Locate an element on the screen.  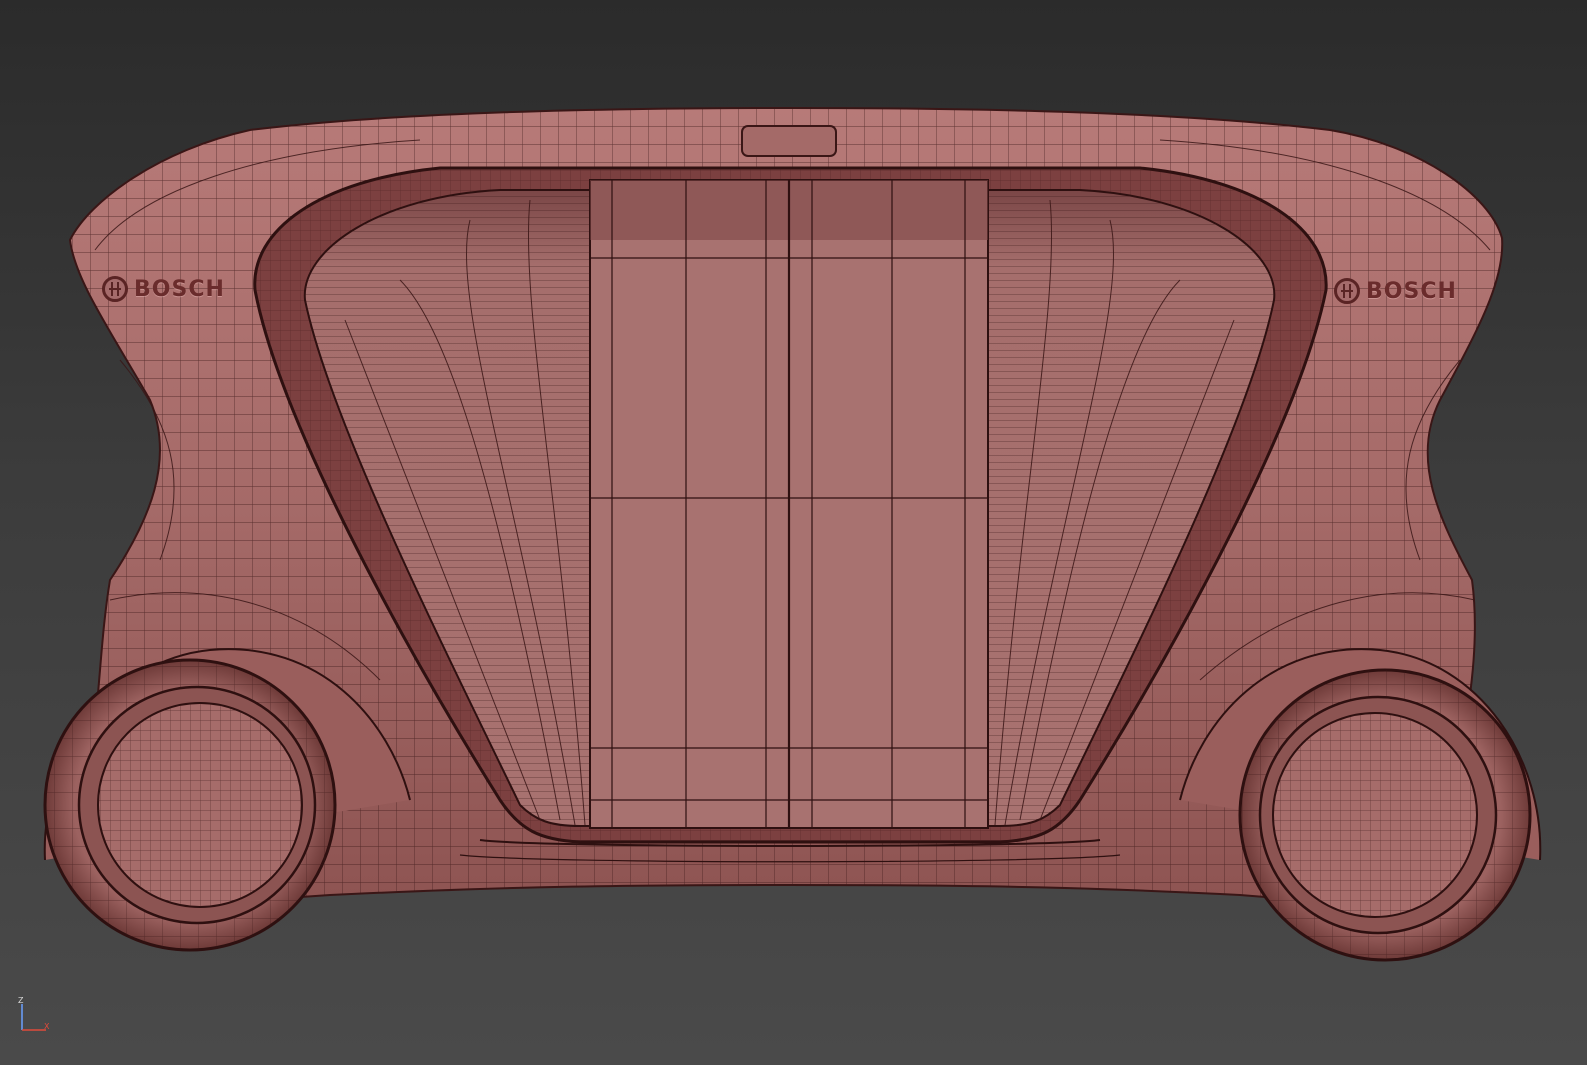
axis-x-label: X is located at coordinates (47, 1026).